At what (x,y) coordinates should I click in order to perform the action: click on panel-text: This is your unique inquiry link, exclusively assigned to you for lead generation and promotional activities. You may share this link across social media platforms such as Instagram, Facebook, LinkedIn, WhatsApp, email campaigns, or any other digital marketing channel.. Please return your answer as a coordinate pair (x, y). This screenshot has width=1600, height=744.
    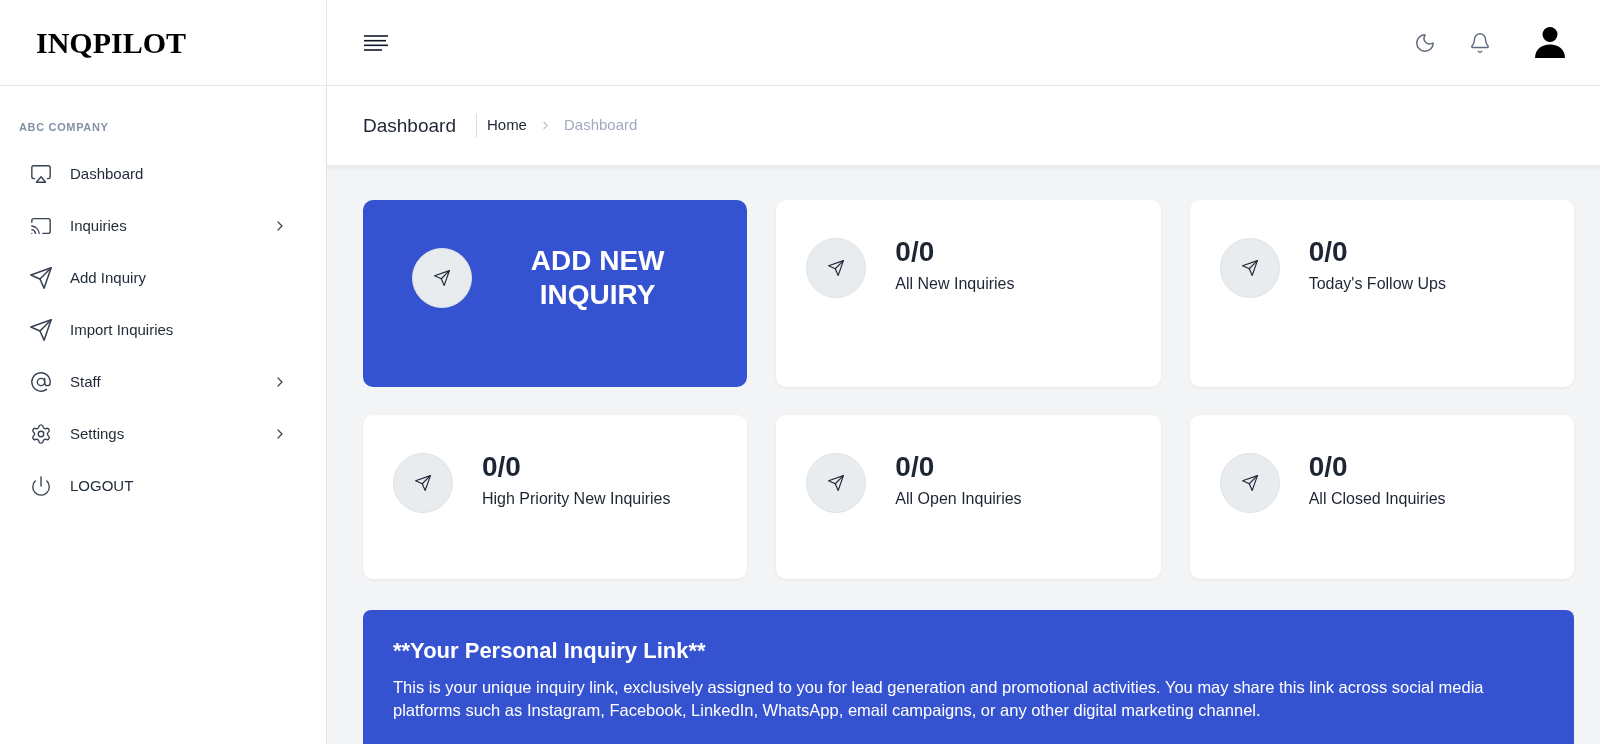
    Looking at the image, I should click on (939, 699).